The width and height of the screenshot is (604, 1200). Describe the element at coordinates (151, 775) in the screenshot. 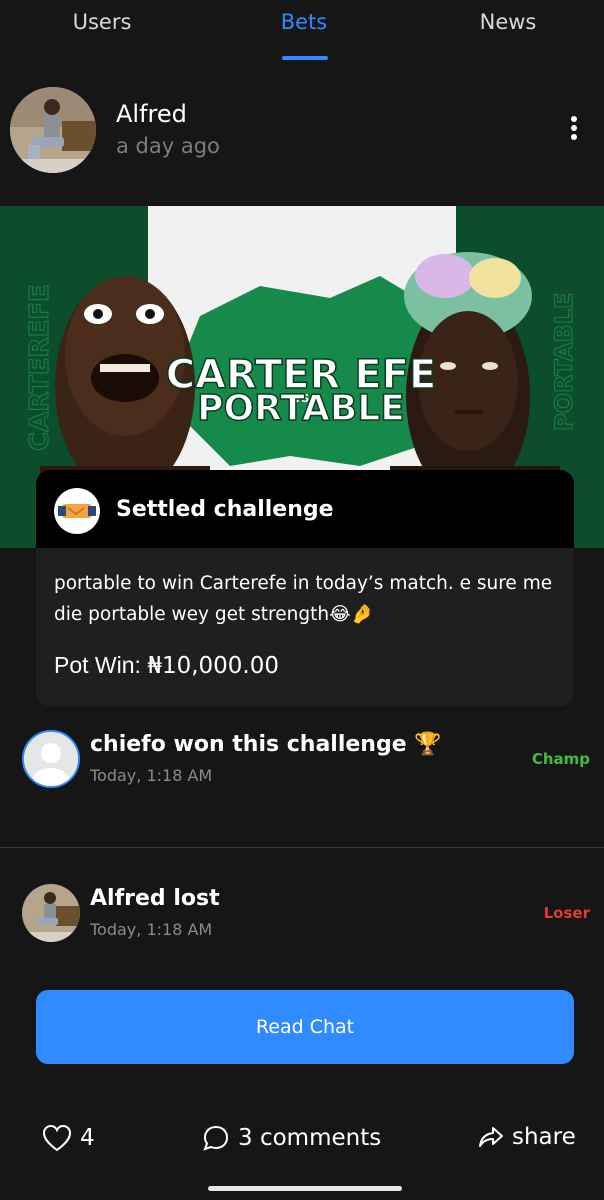

I see `winner-time: Today, 1:18 AM` at that location.